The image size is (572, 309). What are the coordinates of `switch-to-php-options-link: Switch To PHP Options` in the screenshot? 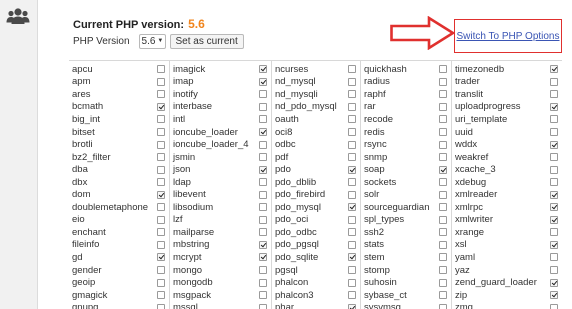 It's located at (507, 36).